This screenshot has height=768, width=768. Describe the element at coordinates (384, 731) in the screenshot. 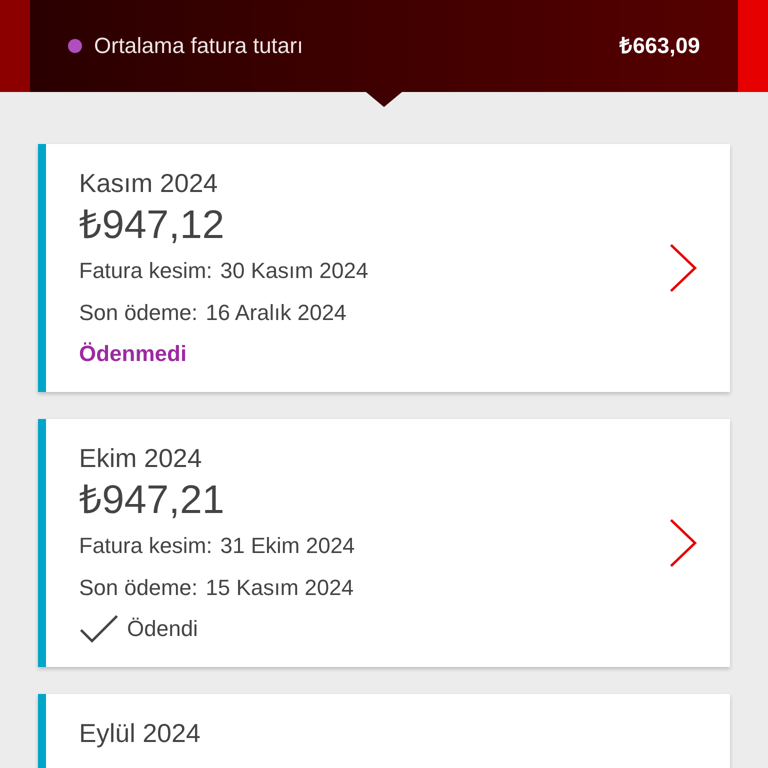

I see `bill-card: Eylül 2024` at that location.